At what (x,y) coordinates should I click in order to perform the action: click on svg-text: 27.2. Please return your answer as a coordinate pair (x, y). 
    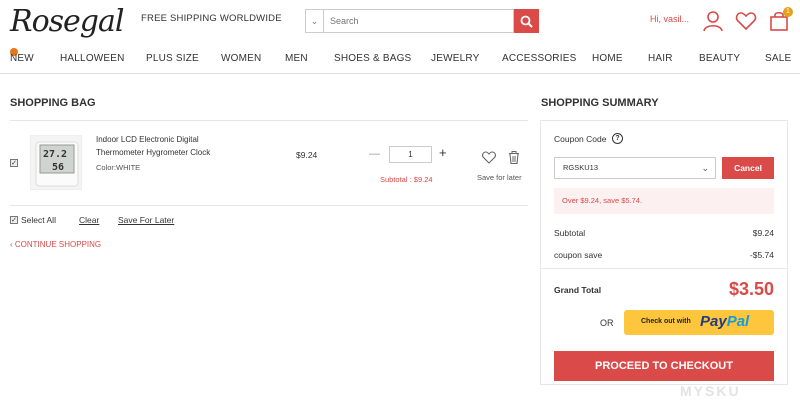
    Looking at the image, I should click on (55, 154).